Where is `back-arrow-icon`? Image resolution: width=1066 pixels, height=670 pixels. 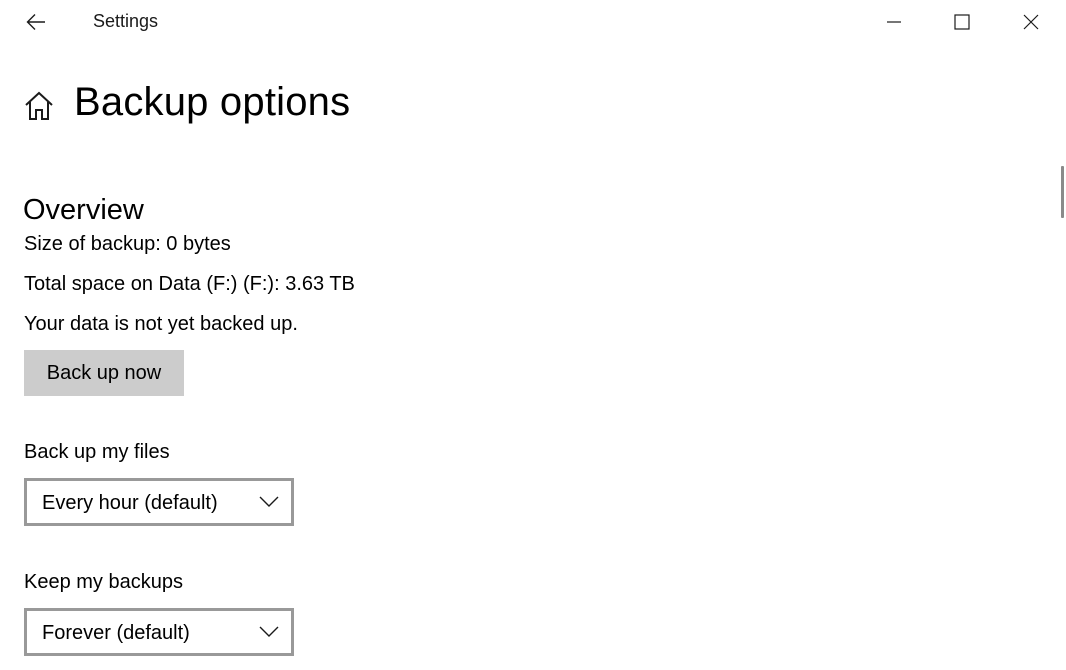 back-arrow-icon is located at coordinates (35, 22).